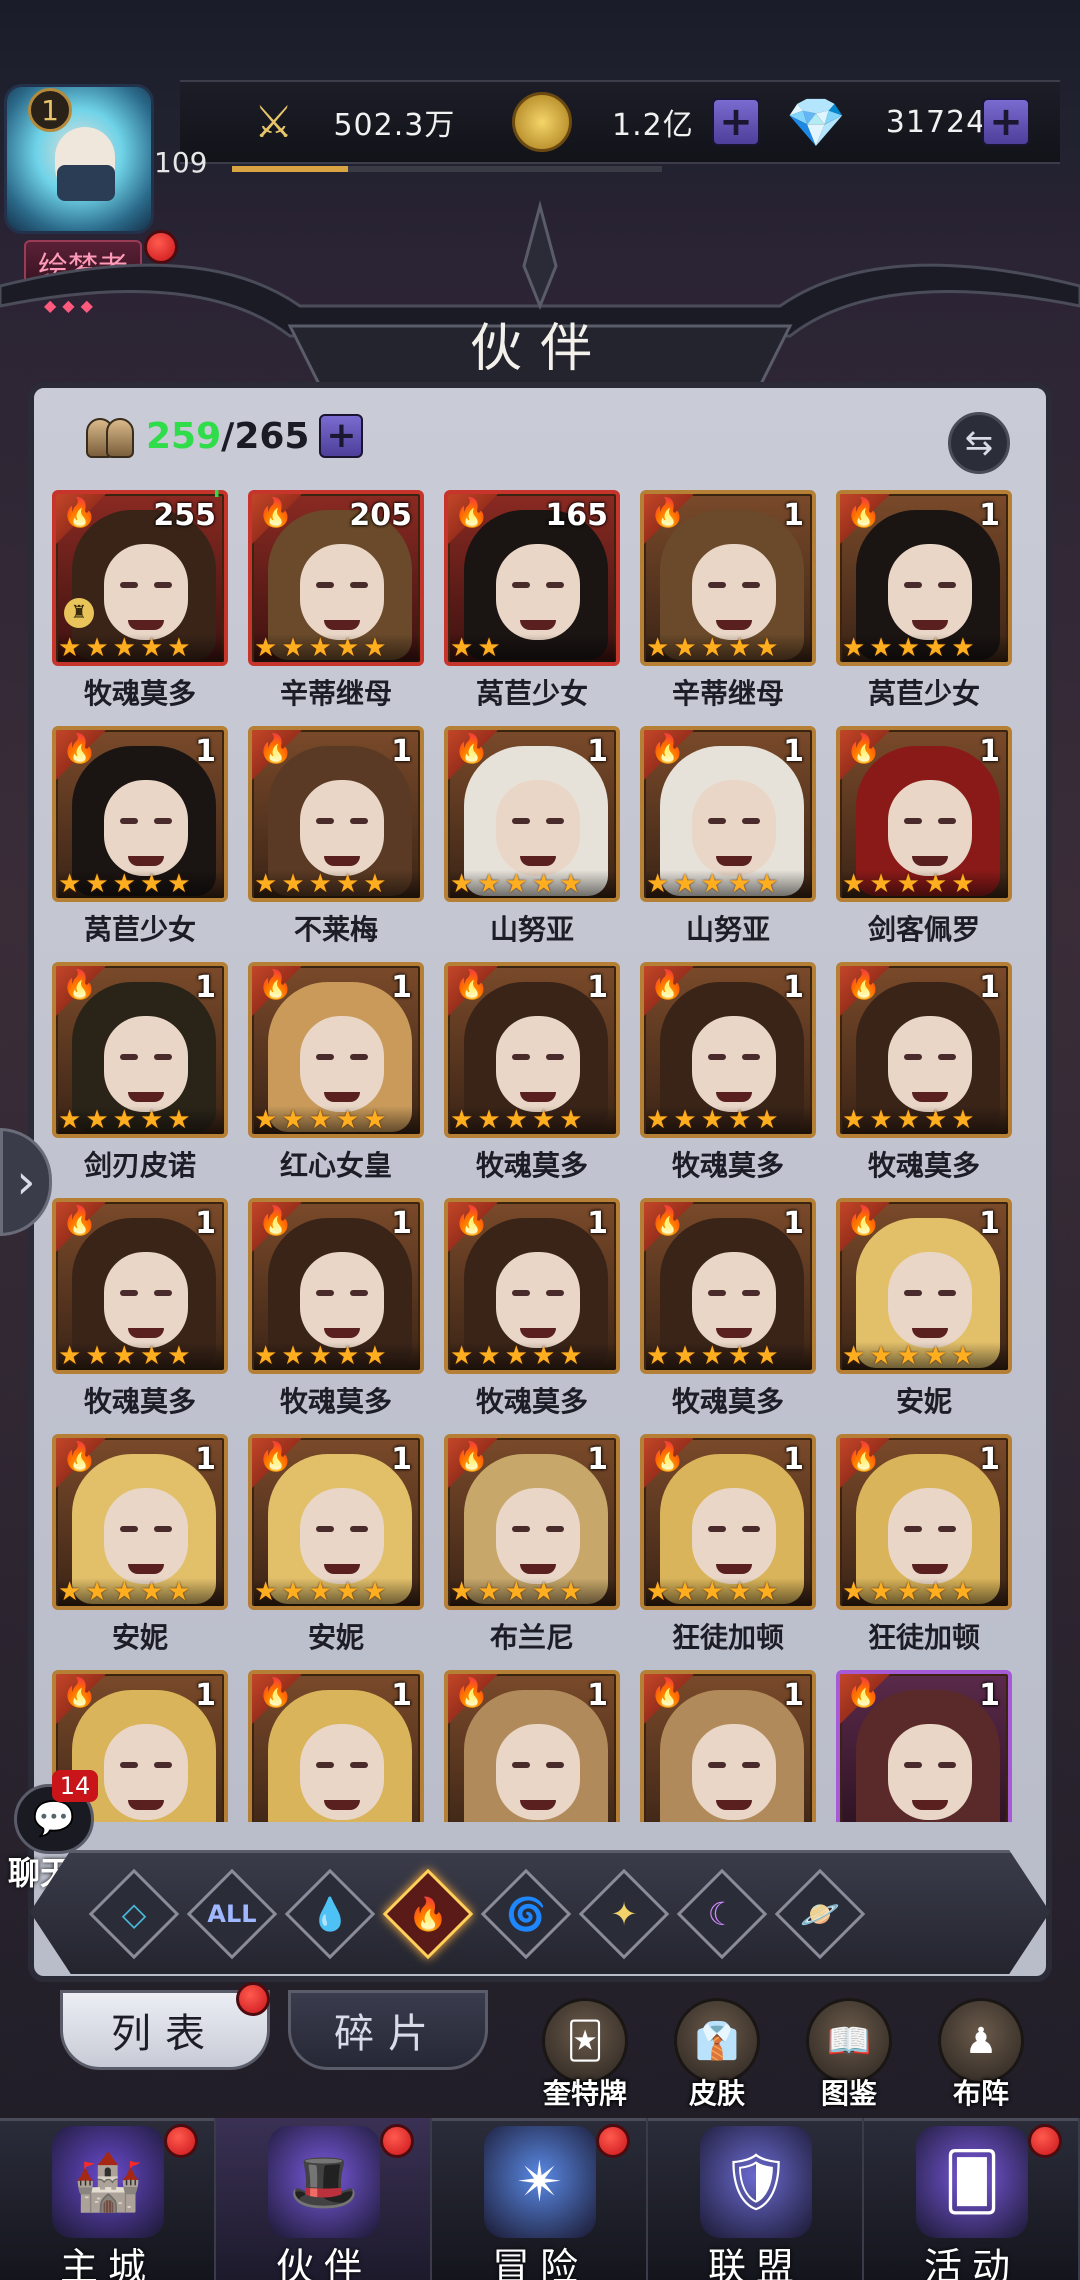 The width and height of the screenshot is (1080, 2280). I want to click on filter-light: ◇, so click(134, 1914).